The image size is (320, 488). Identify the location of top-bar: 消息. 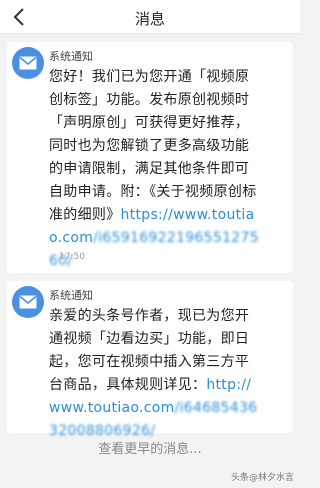
(150, 17).